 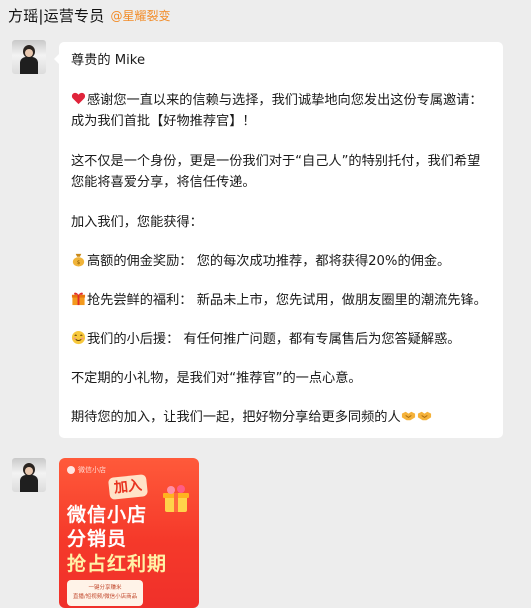 I want to click on benefit-trial: 抢先尝鲜的福利： 新品未上市，您先试用，做朋友圈里的潮流先锋。, so click(x=281, y=300).